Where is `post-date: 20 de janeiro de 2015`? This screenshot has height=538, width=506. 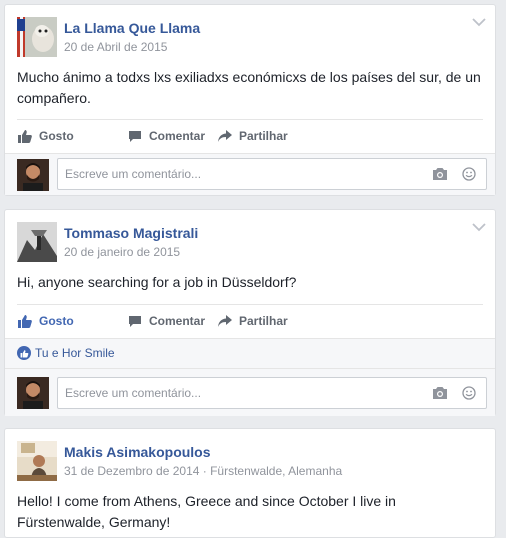
post-date: 20 de janeiro de 2015 is located at coordinates (122, 252).